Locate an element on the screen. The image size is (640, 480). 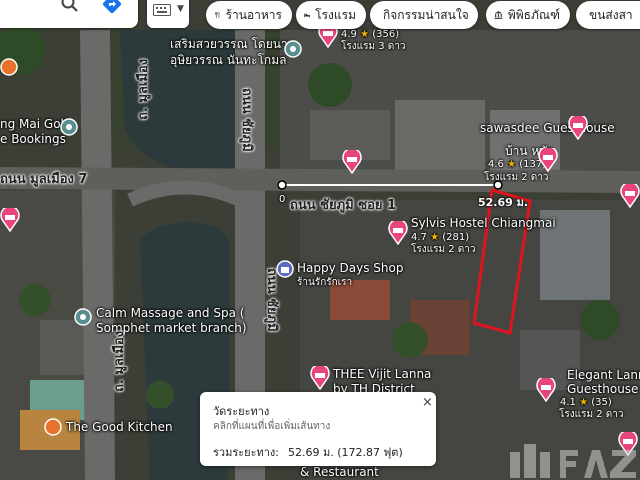
sylvis-type: โรงแรม 2 ดาว is located at coordinates (443, 249).